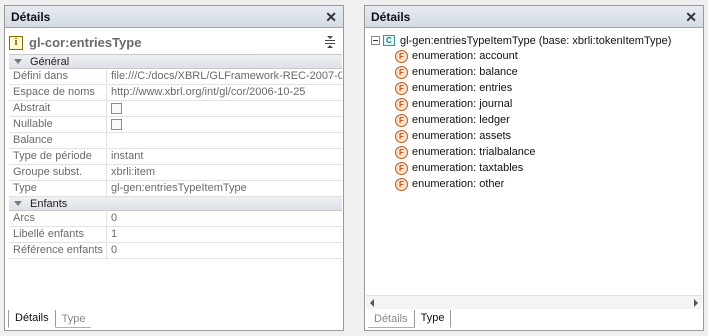 The width and height of the screenshot is (708, 336). What do you see at coordinates (224, 156) in the screenshot?
I see `property-value: instant` at bounding box center [224, 156].